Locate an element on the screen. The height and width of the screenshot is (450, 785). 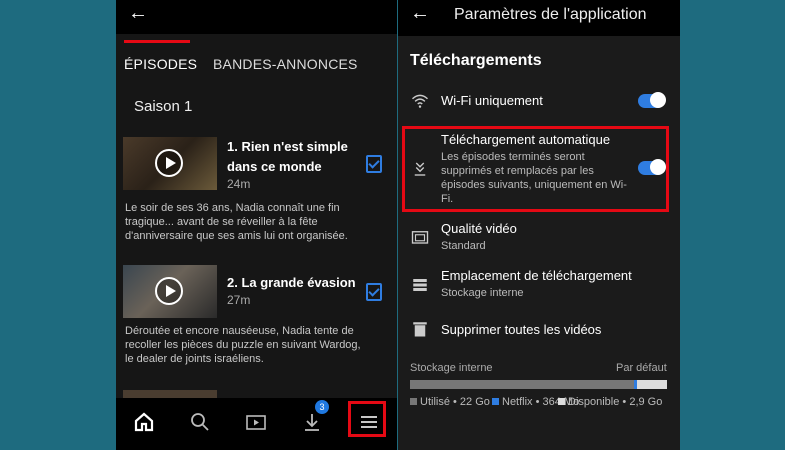
coming-soon-icon is located at coordinates (256, 422).